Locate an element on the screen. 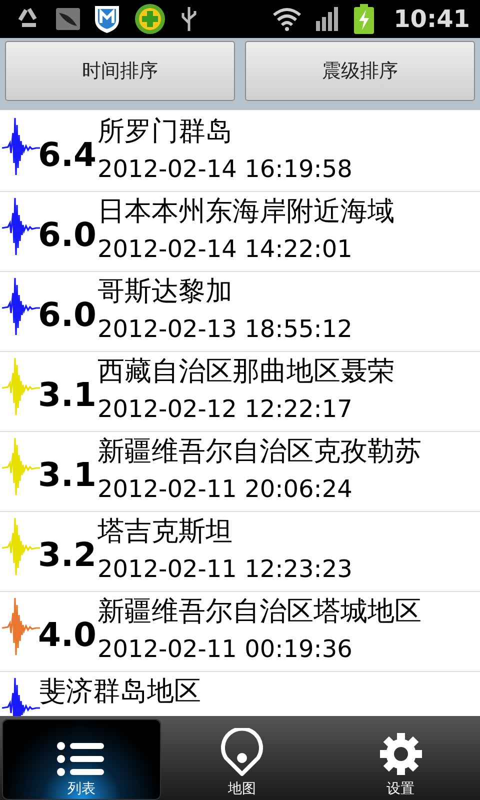 This screenshot has width=480, height=800. event-time: 2012-02-11 00:19:36 is located at coordinates (225, 649).